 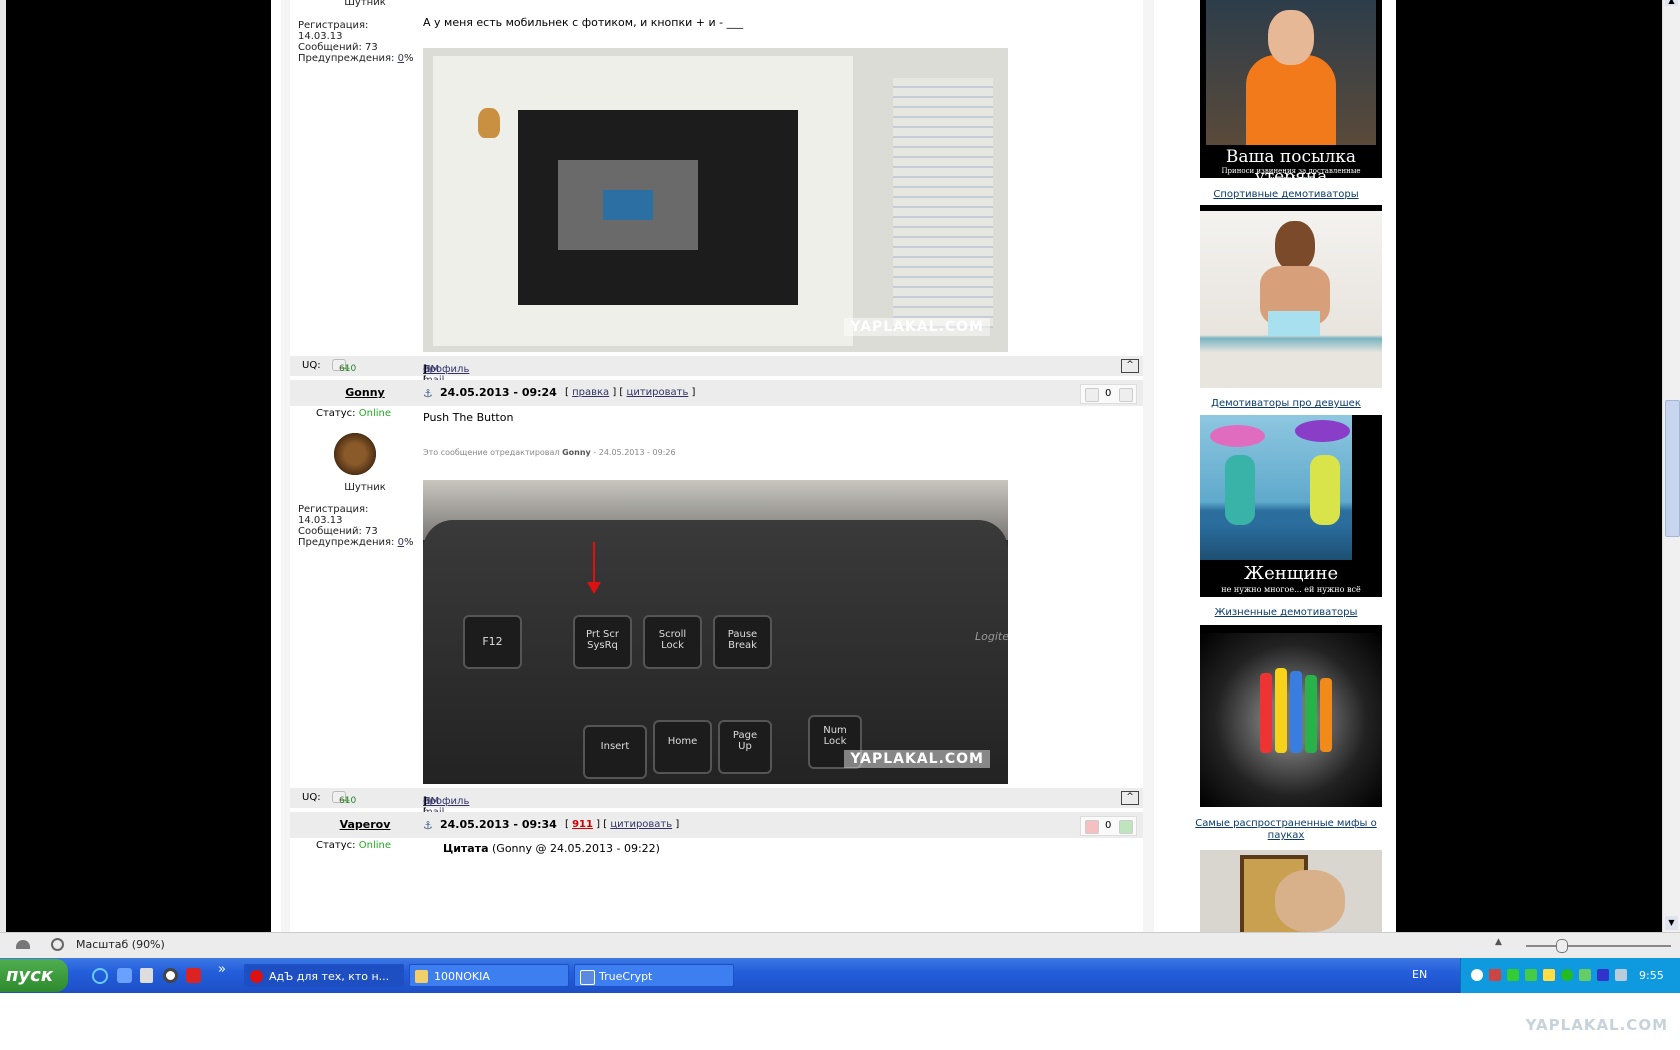 I want to click on clock: 9:55, so click(x=1651, y=975).